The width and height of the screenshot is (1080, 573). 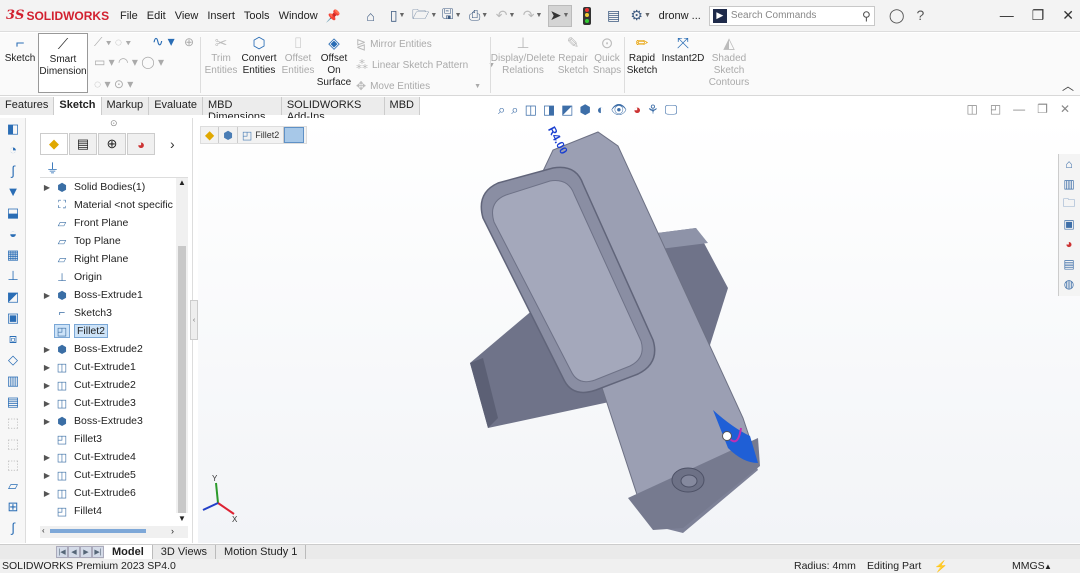 I want to click on tab-evaluate: Evaluate, so click(x=176, y=106).